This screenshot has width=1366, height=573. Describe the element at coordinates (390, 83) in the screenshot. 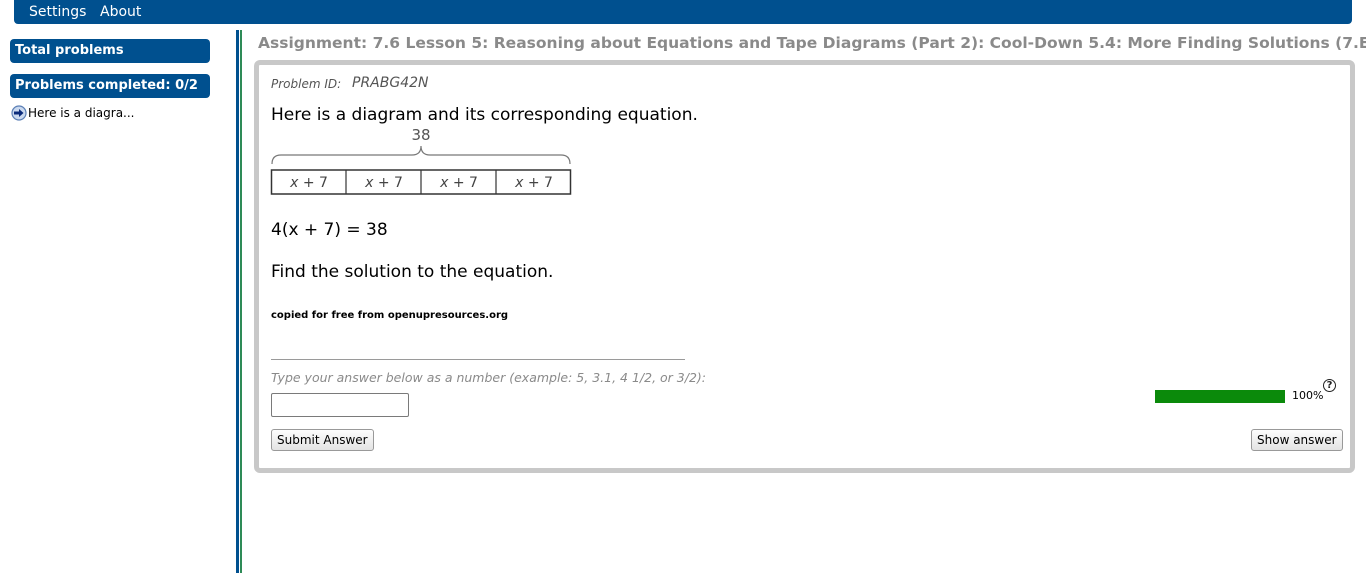

I see `problem-id: PRABG42N` at that location.